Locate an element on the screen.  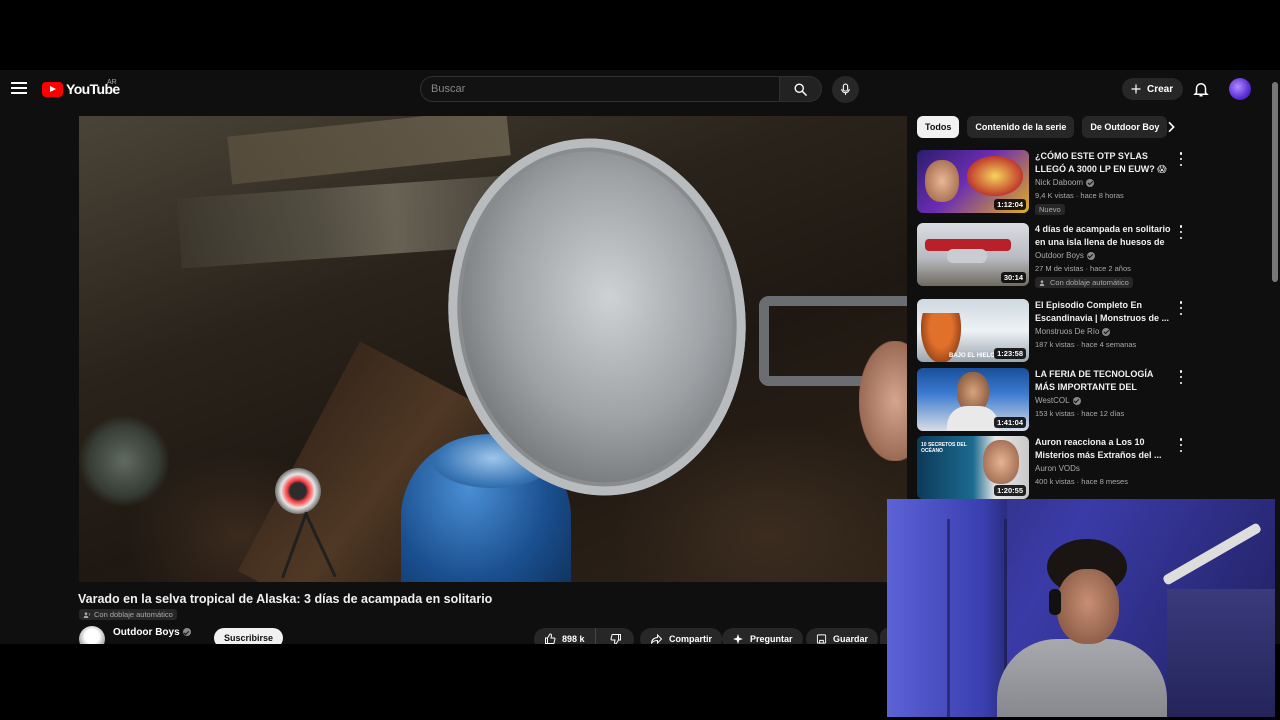
recommendation-channel: Nick Daboom is located at coordinates (1065, 182).